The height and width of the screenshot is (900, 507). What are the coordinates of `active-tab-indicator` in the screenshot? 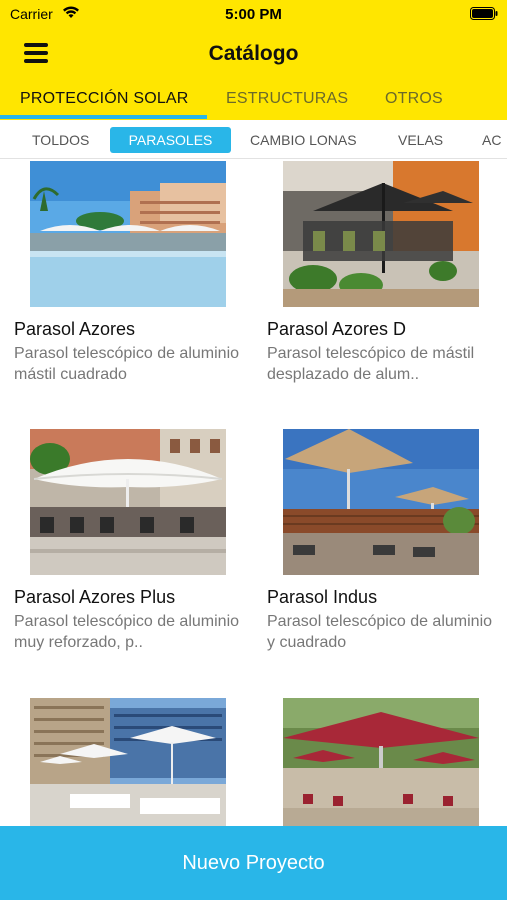 It's located at (103, 117).